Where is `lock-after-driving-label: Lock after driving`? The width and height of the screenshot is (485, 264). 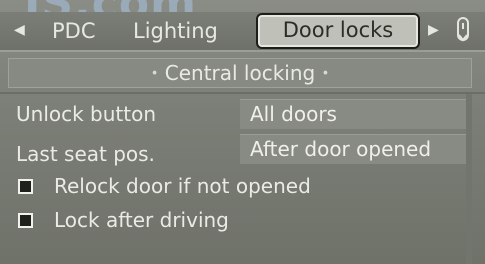
lock-after-driving-label: Lock after driving is located at coordinates (141, 220).